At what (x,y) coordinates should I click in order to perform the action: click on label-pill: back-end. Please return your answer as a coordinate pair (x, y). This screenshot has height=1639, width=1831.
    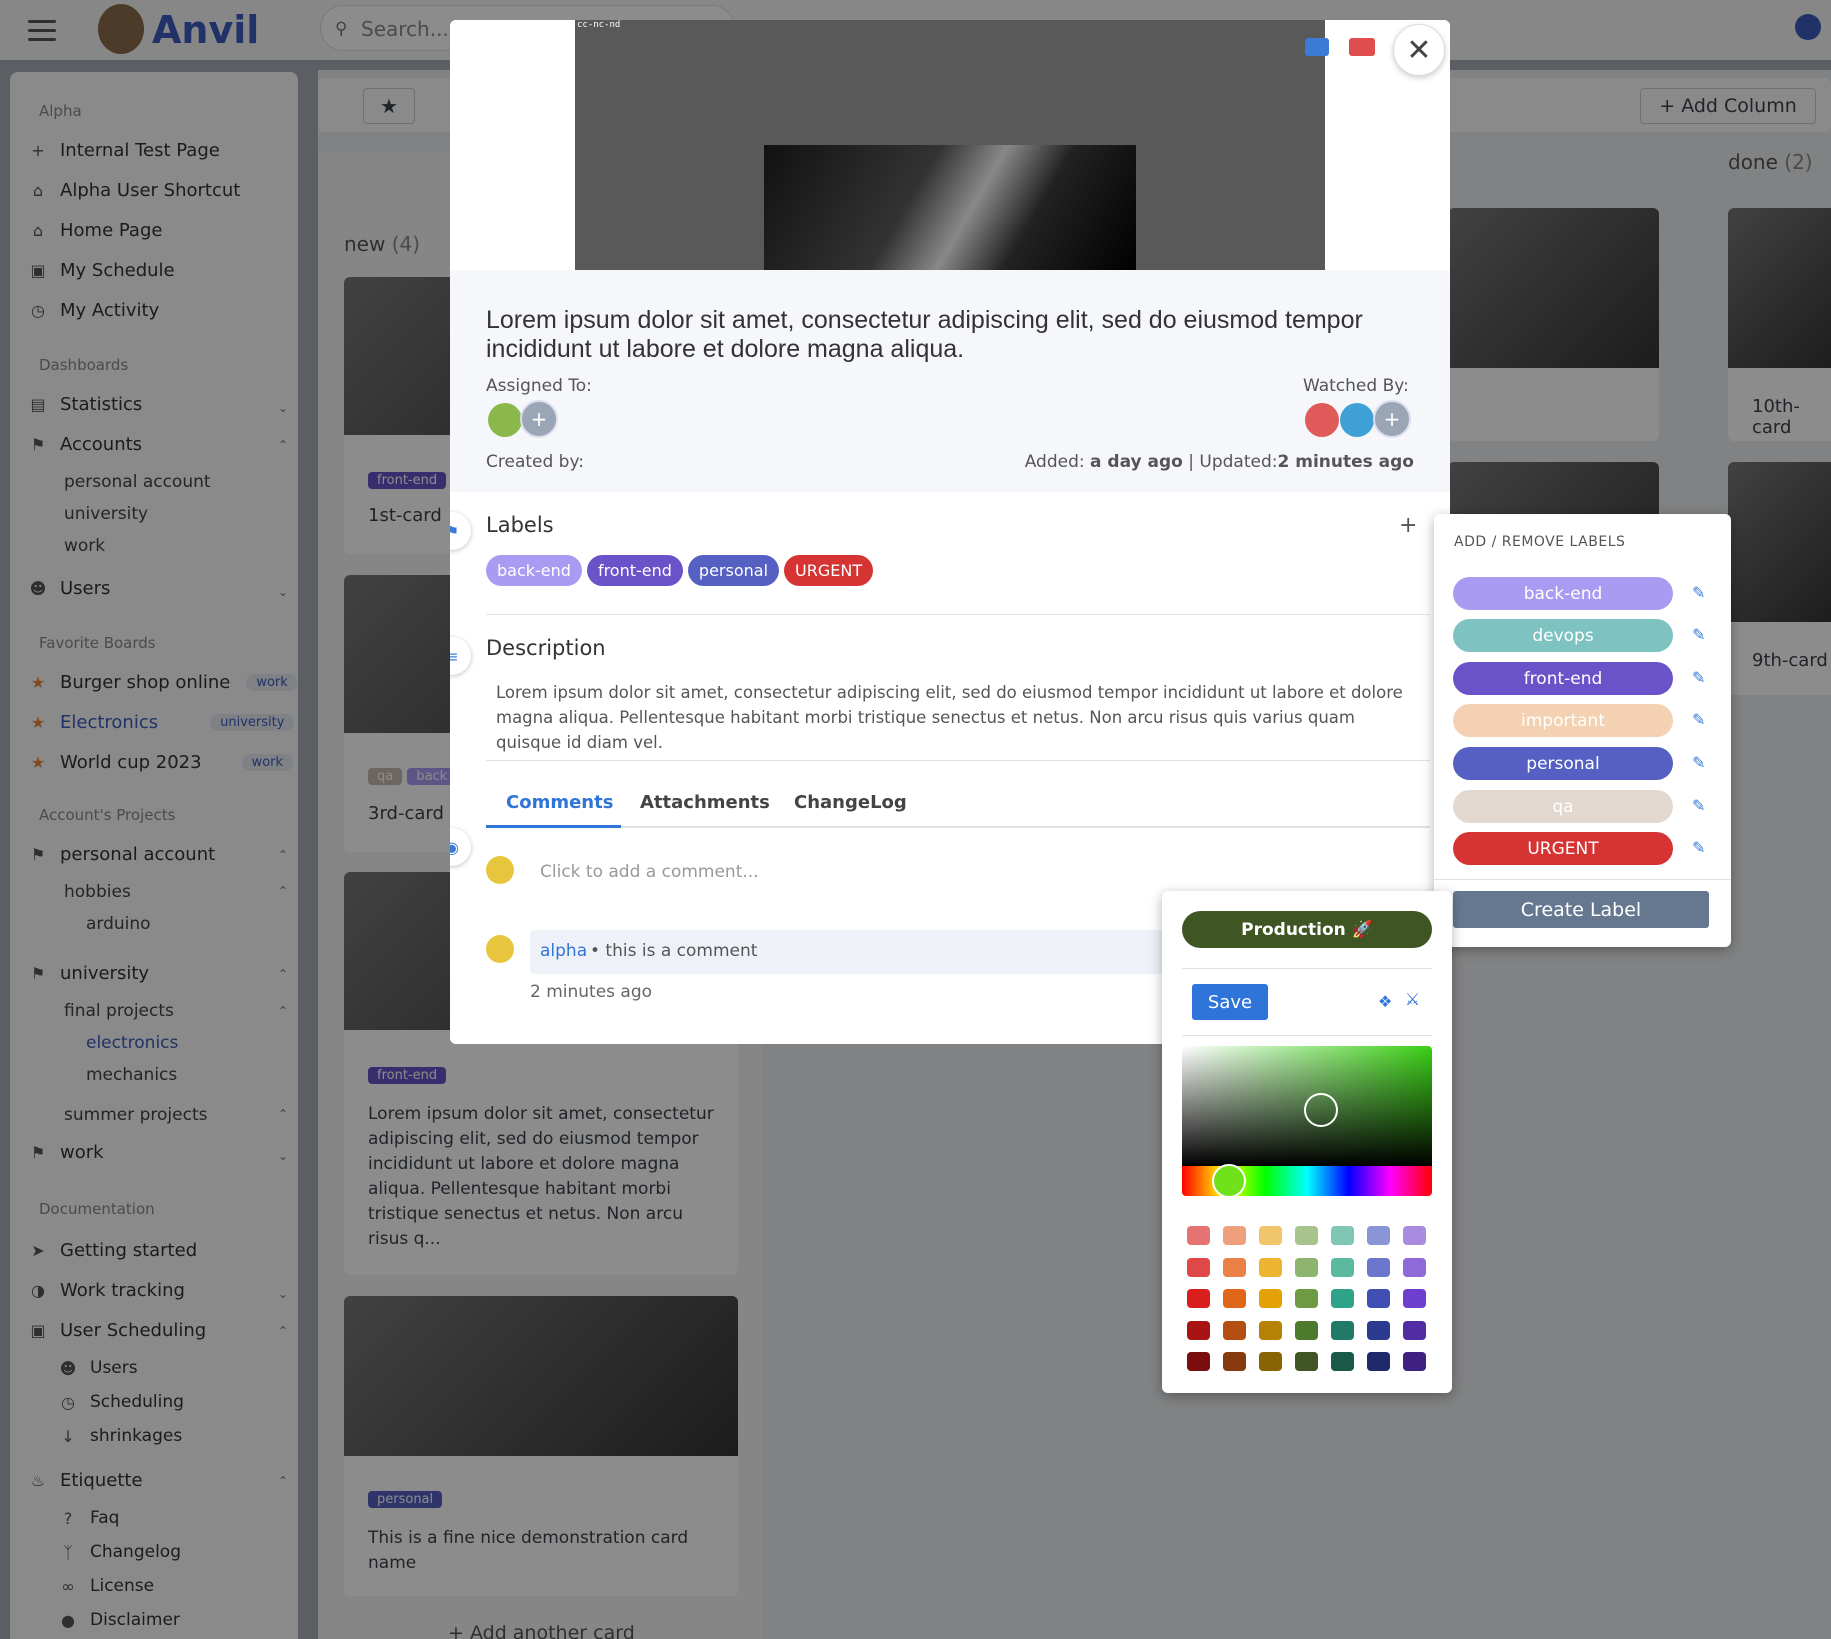
    Looking at the image, I should click on (534, 570).